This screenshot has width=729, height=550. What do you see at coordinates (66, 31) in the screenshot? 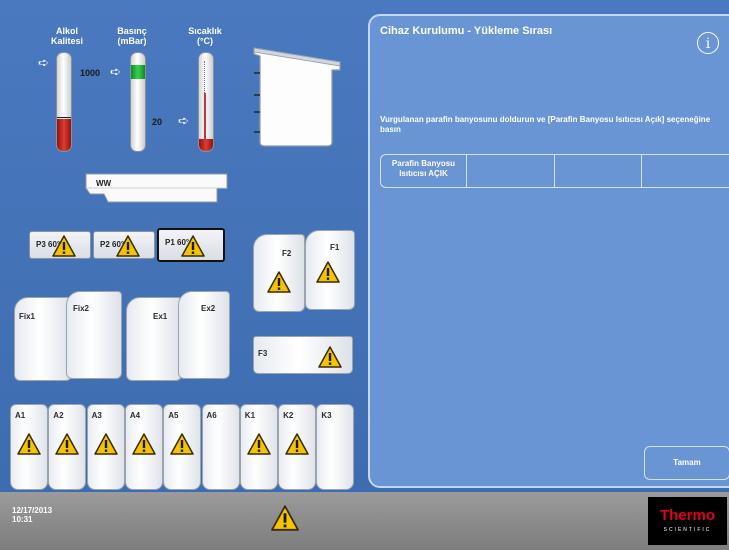
I see `alcohol-label-line1: Alkol` at bounding box center [66, 31].